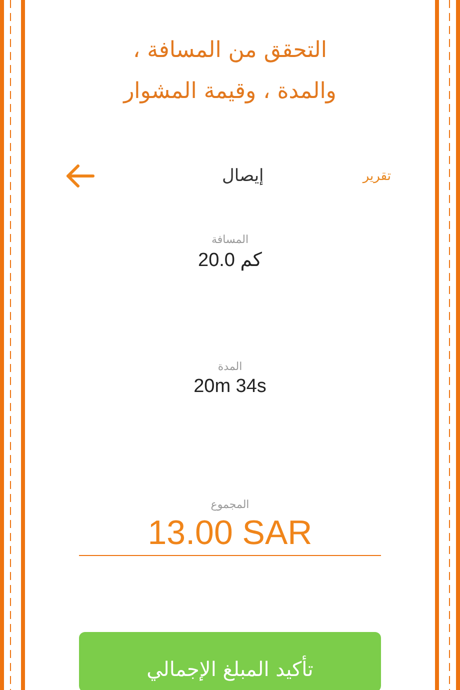  What do you see at coordinates (230, 260) in the screenshot?
I see `field-value: 20.0 كم` at bounding box center [230, 260].